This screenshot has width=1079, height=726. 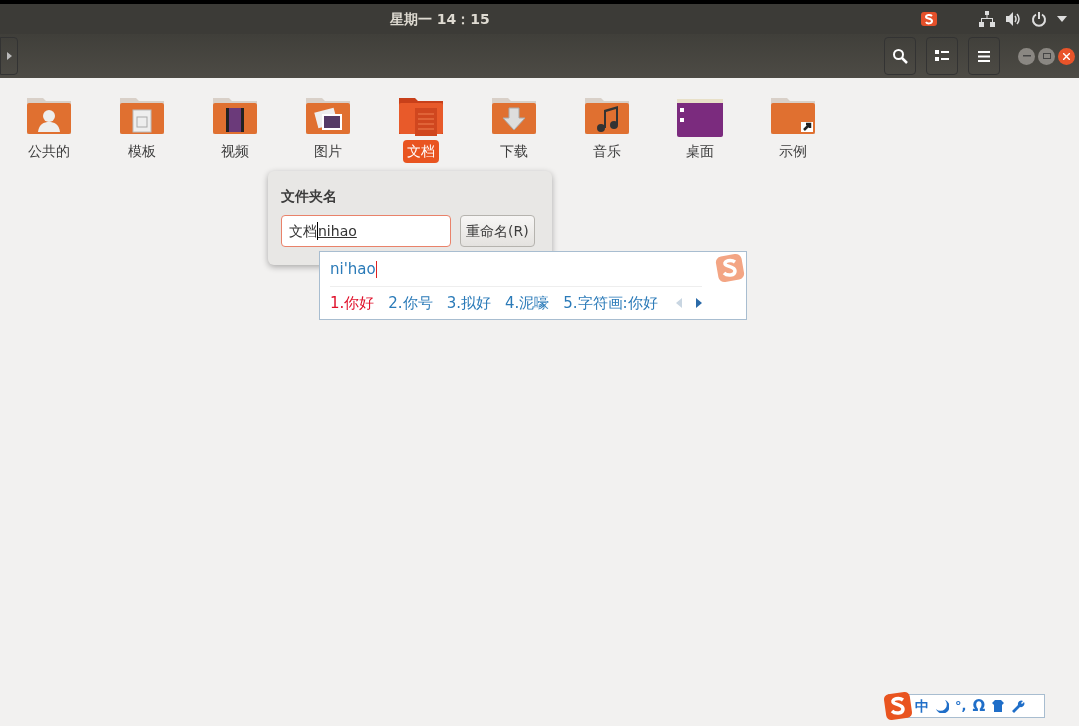 What do you see at coordinates (898, 706) in the screenshot?
I see `sogou-logo-icon` at bounding box center [898, 706].